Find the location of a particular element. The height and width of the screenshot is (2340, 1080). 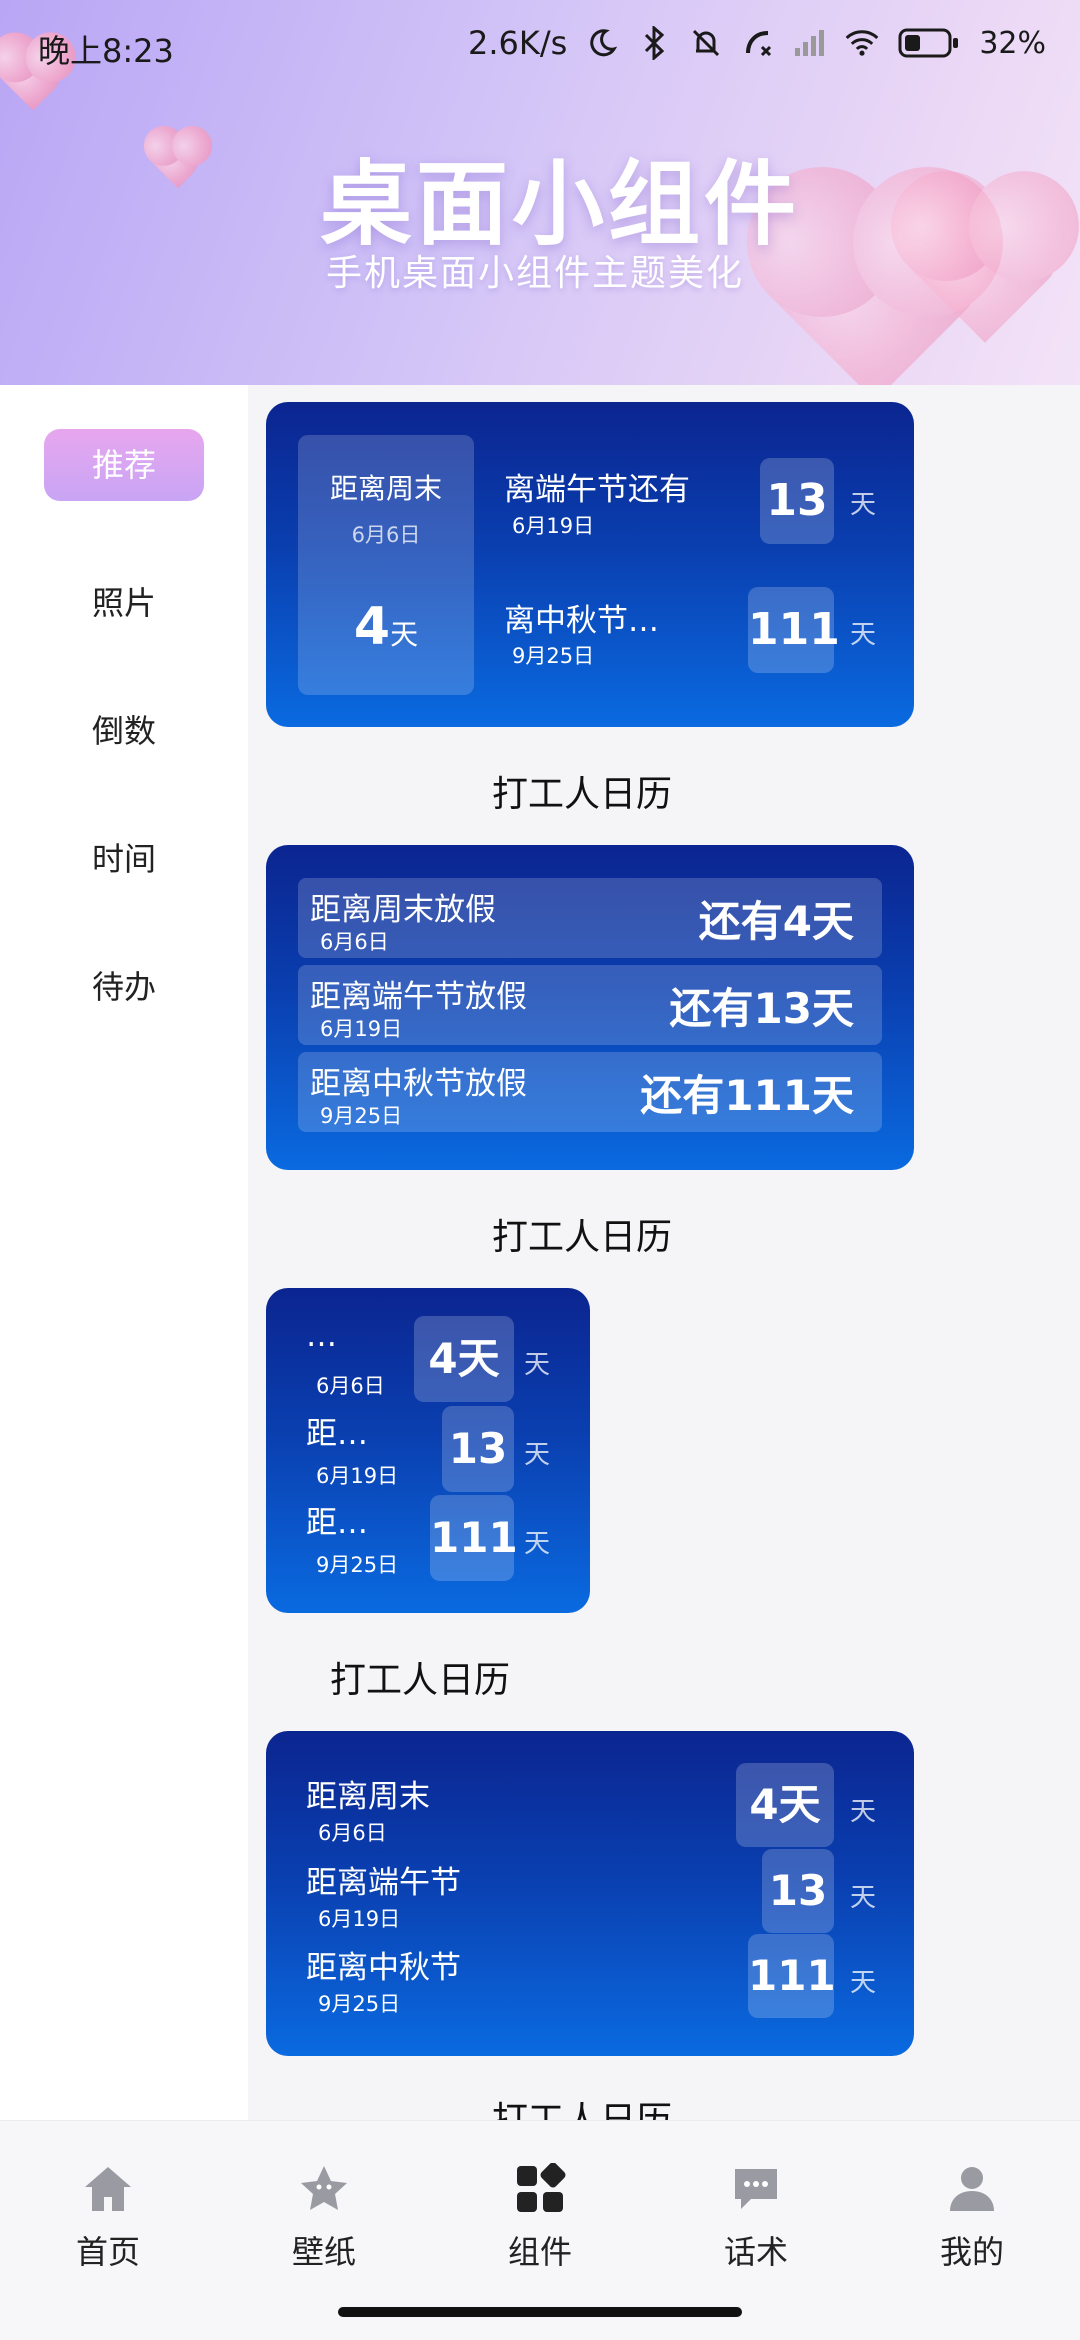

nav-widgets: 组件 is located at coordinates (540, 2217).